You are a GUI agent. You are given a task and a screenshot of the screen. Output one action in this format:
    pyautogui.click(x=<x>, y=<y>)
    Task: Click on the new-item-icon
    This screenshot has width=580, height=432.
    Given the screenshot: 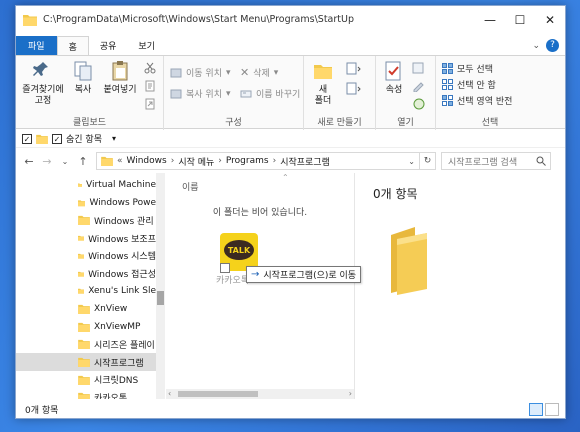 What is the action you would take?
    pyautogui.click(x=354, y=69)
    